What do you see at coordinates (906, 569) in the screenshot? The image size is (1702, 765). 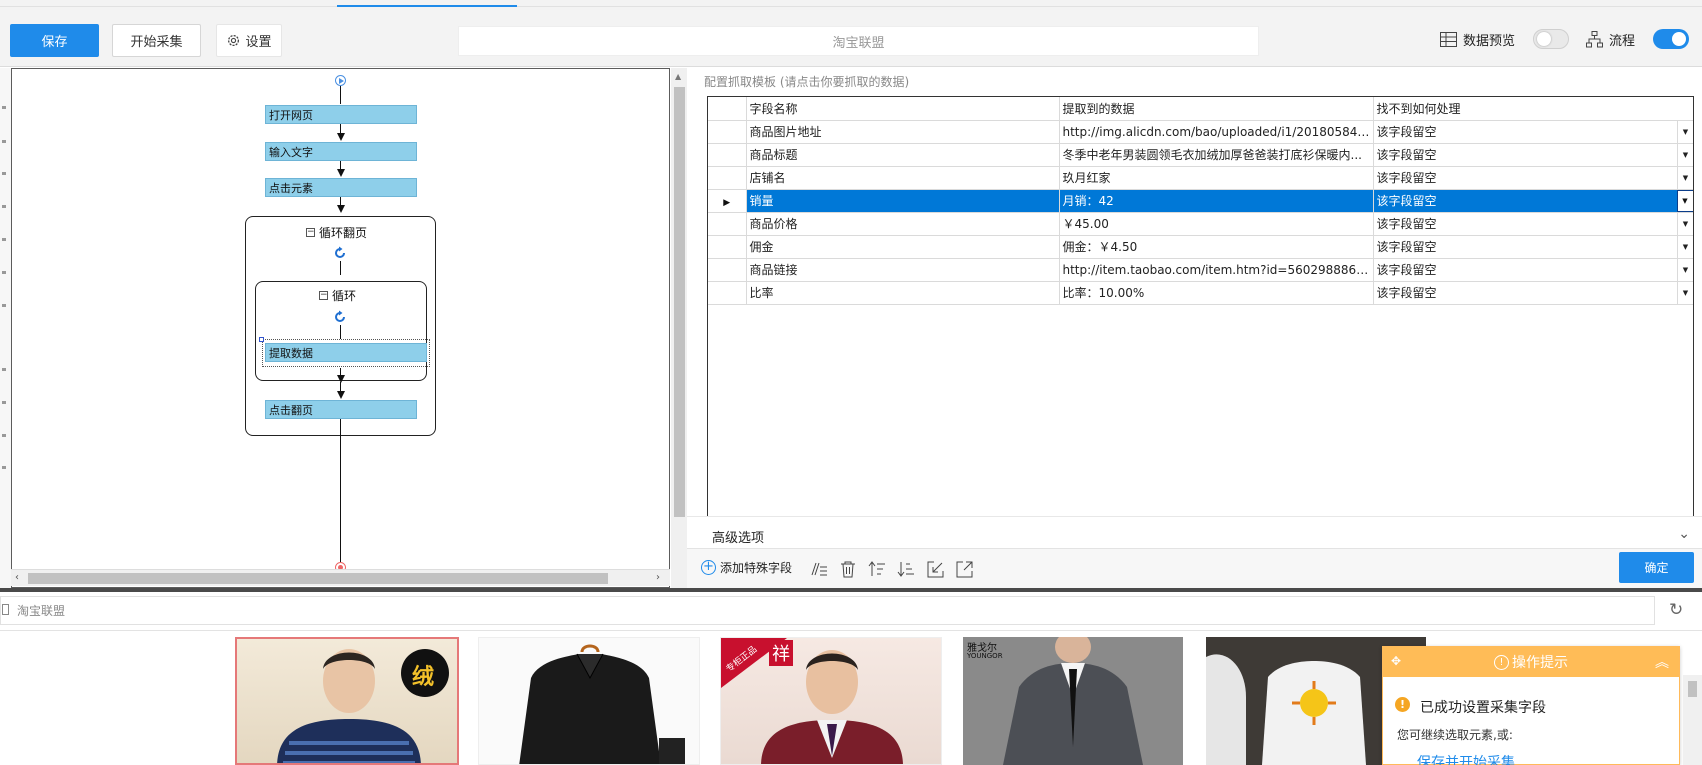 I see `move-down-icon` at bounding box center [906, 569].